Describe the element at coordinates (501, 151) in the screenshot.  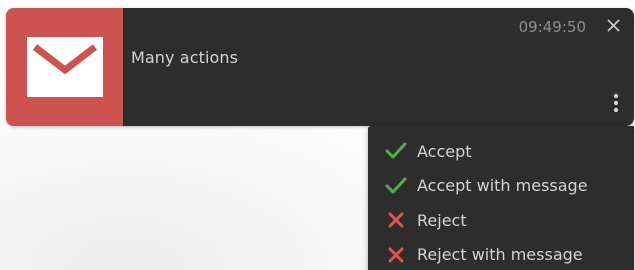
I see `menu-item-accept: Accept` at that location.